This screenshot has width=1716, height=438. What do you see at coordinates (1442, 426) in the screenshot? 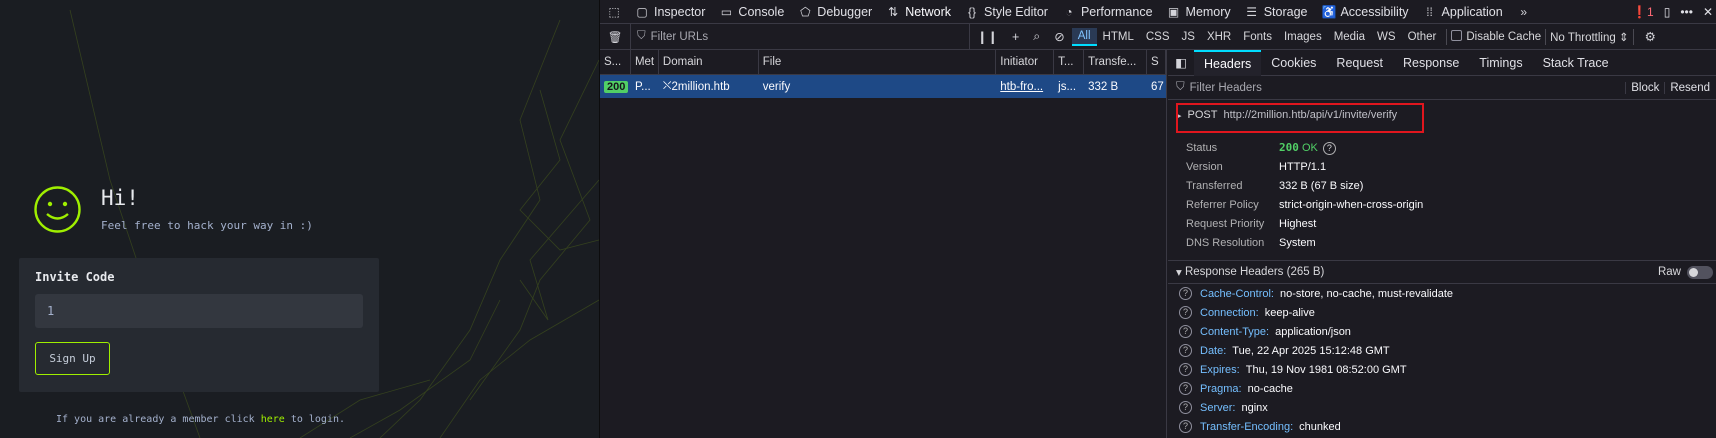
I see `list-item: ? Transfer-Encoding: chunked` at bounding box center [1442, 426].